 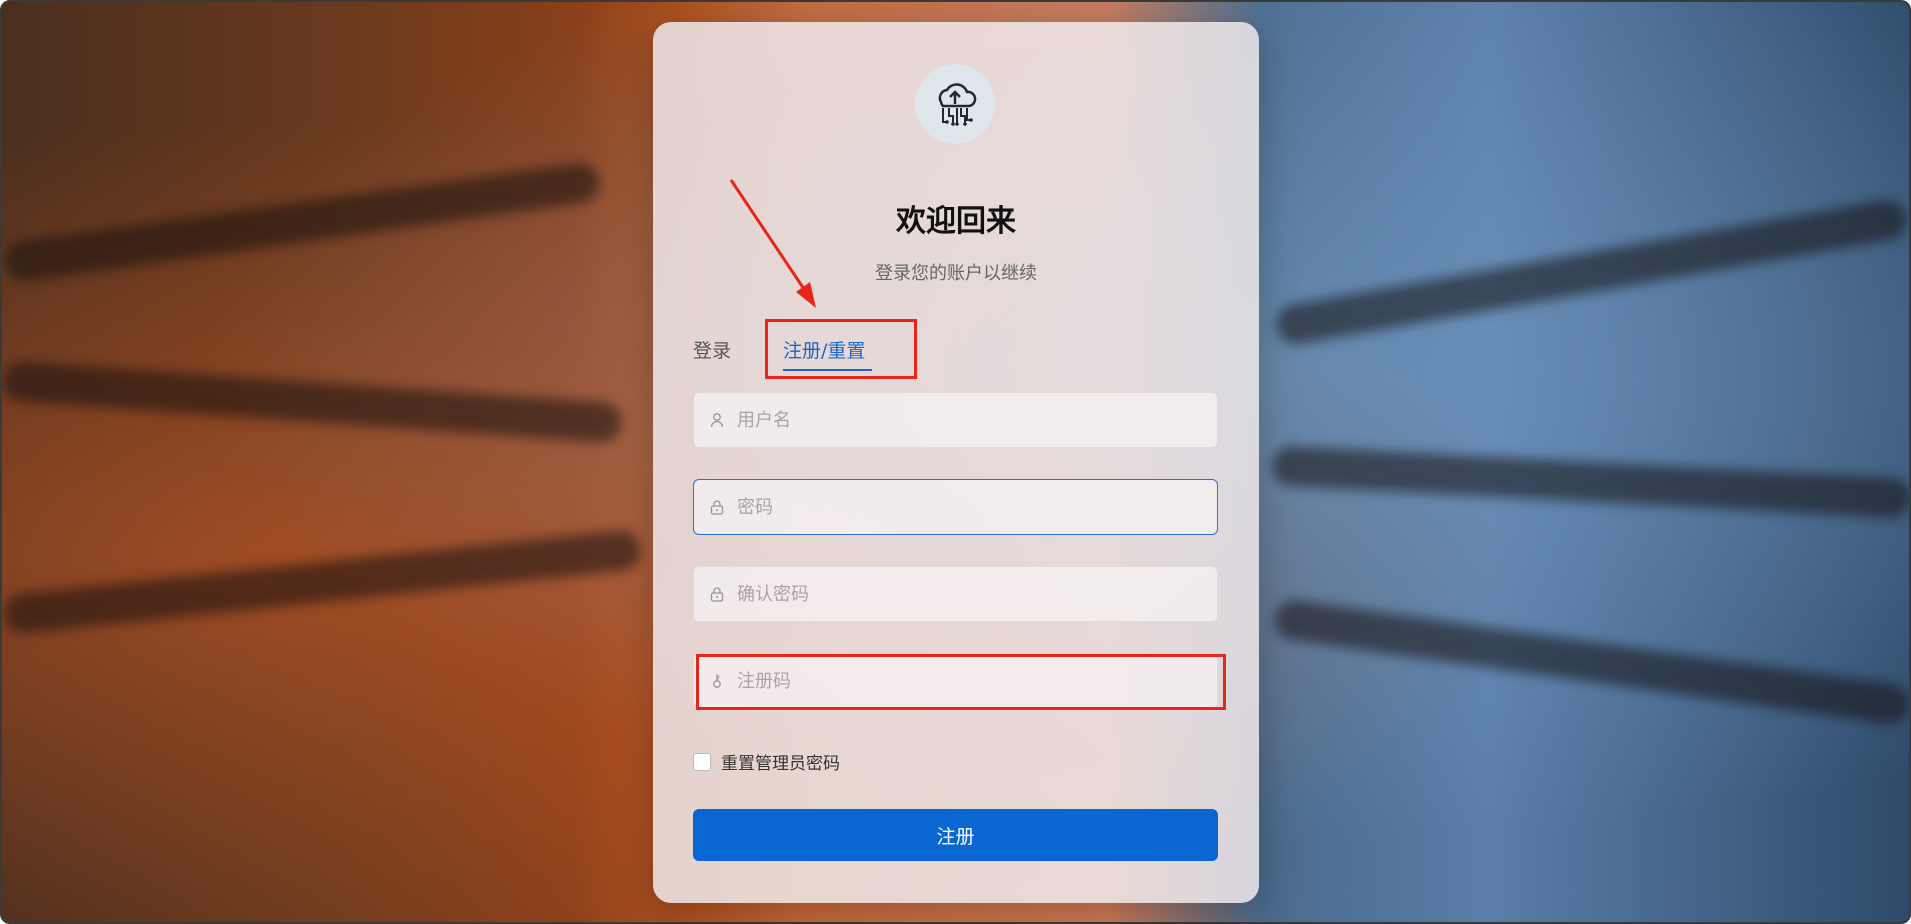 I want to click on user-icon, so click(x=717, y=420).